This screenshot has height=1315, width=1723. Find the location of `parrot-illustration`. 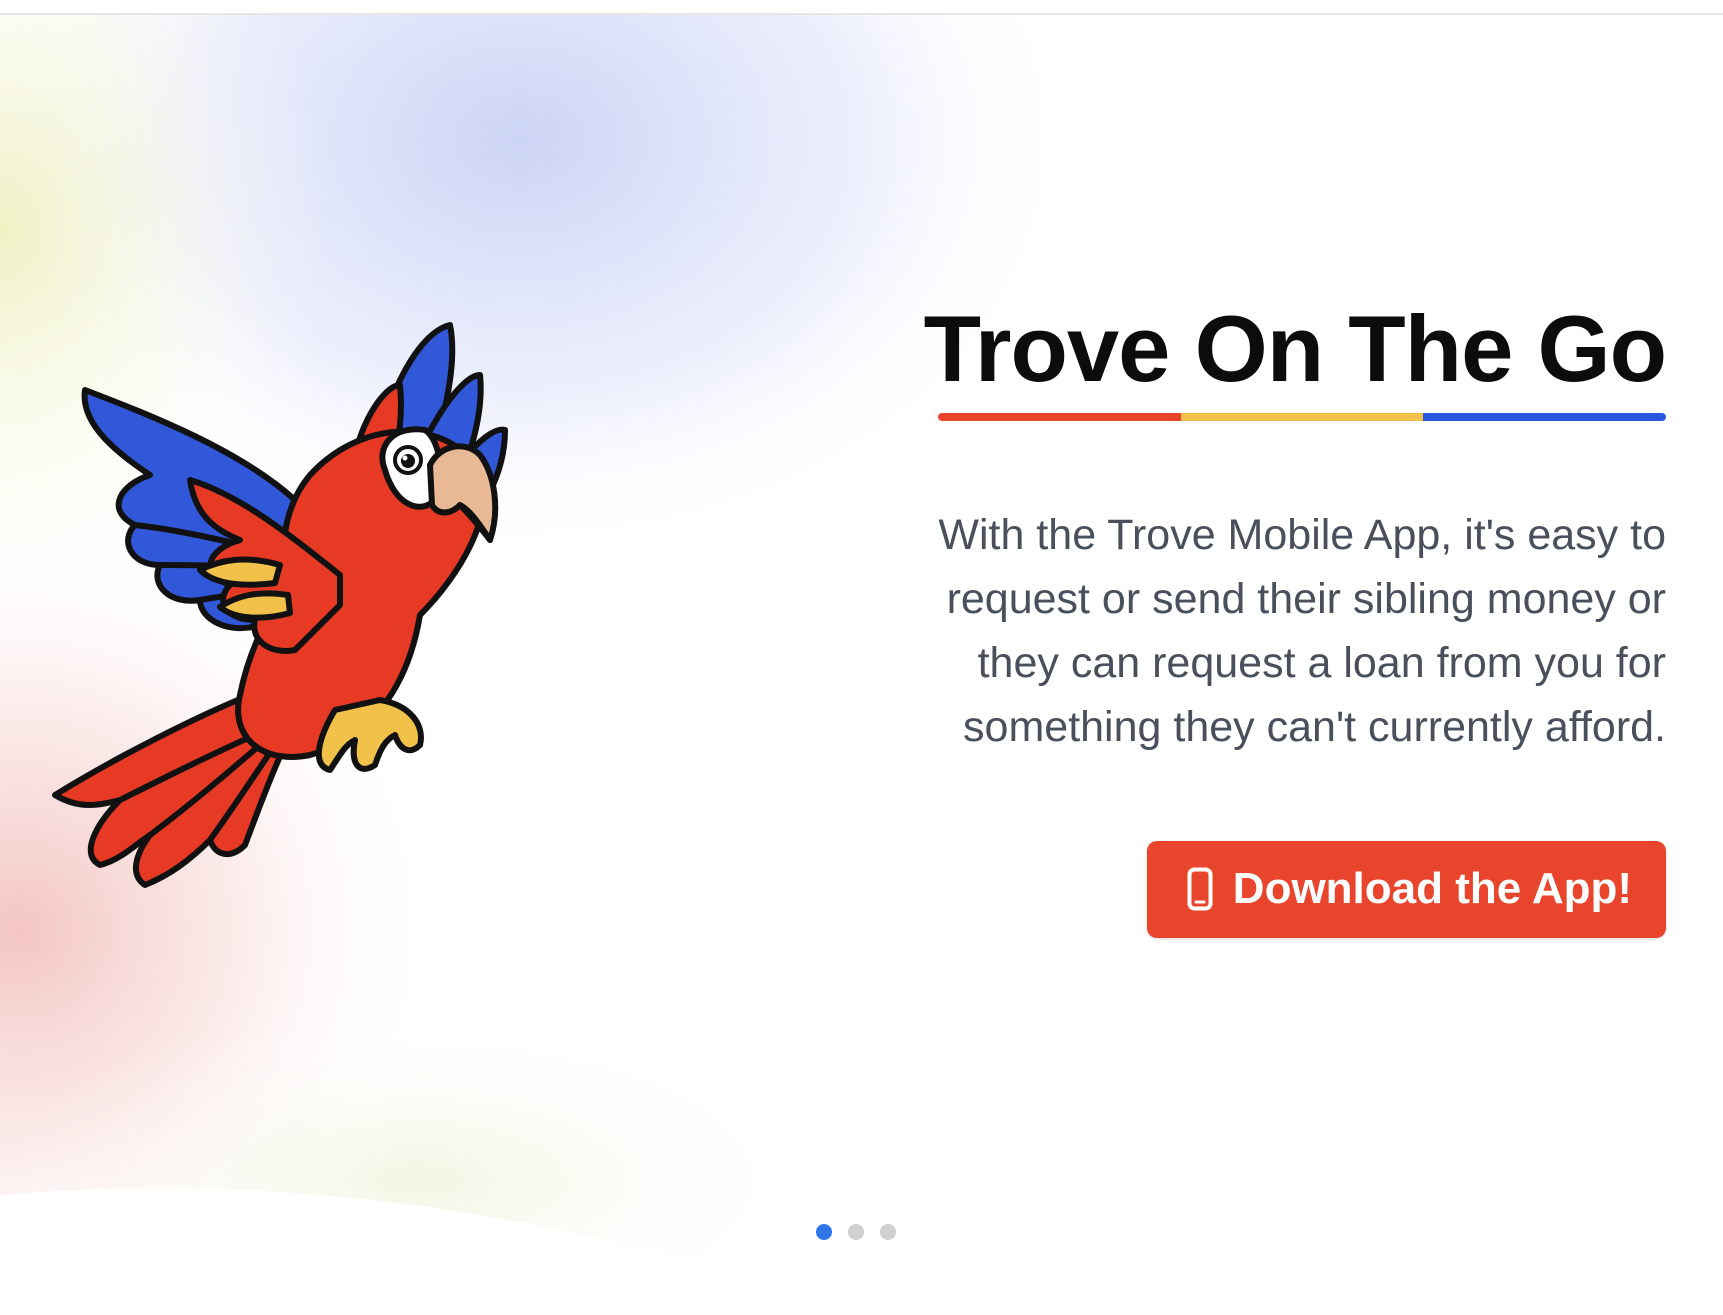

parrot-illustration is located at coordinates (280, 605).